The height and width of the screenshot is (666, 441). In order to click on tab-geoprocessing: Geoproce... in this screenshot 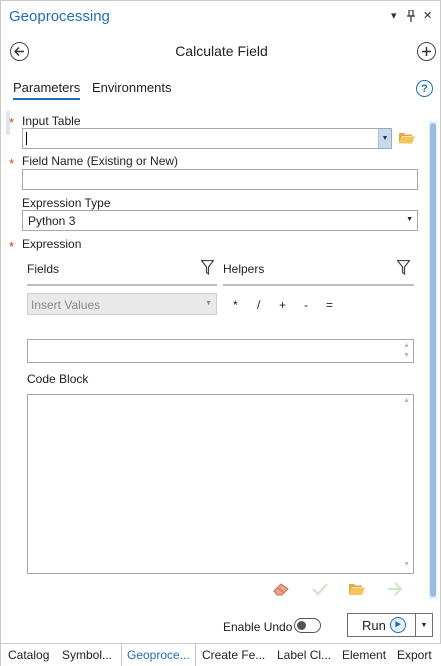, I will do `click(158, 655)`.